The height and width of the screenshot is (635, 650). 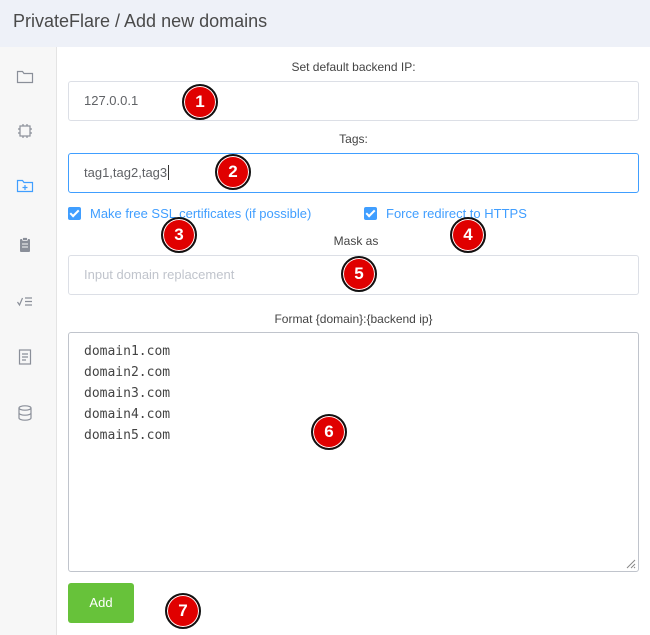 I want to click on text-caret, so click(x=169, y=172).